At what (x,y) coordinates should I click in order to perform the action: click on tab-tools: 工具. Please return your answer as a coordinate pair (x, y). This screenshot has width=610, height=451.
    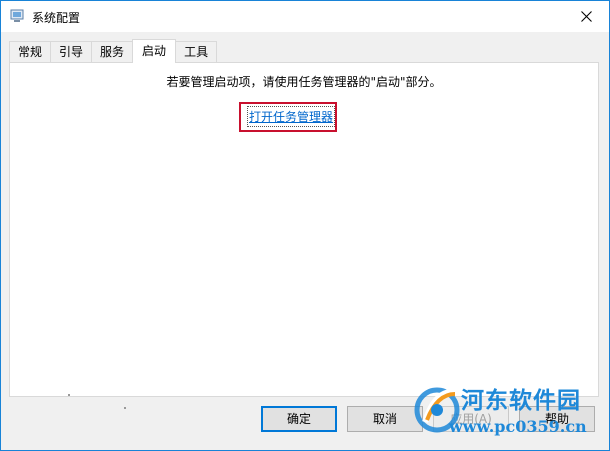
    Looking at the image, I should click on (196, 51).